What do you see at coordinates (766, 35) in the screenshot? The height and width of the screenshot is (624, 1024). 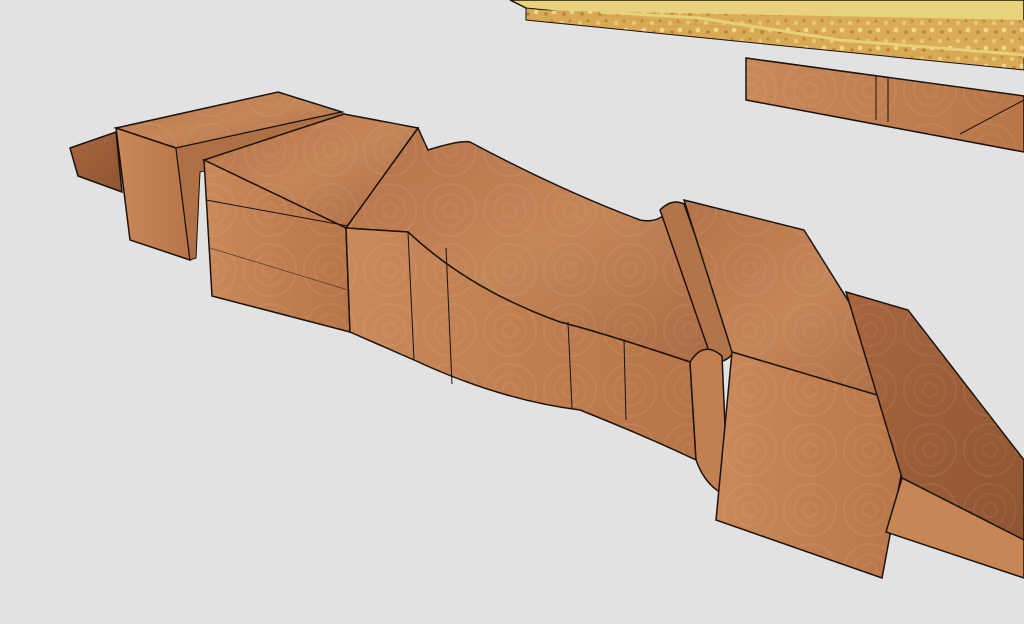 I see `table-top-panel` at bounding box center [766, 35].